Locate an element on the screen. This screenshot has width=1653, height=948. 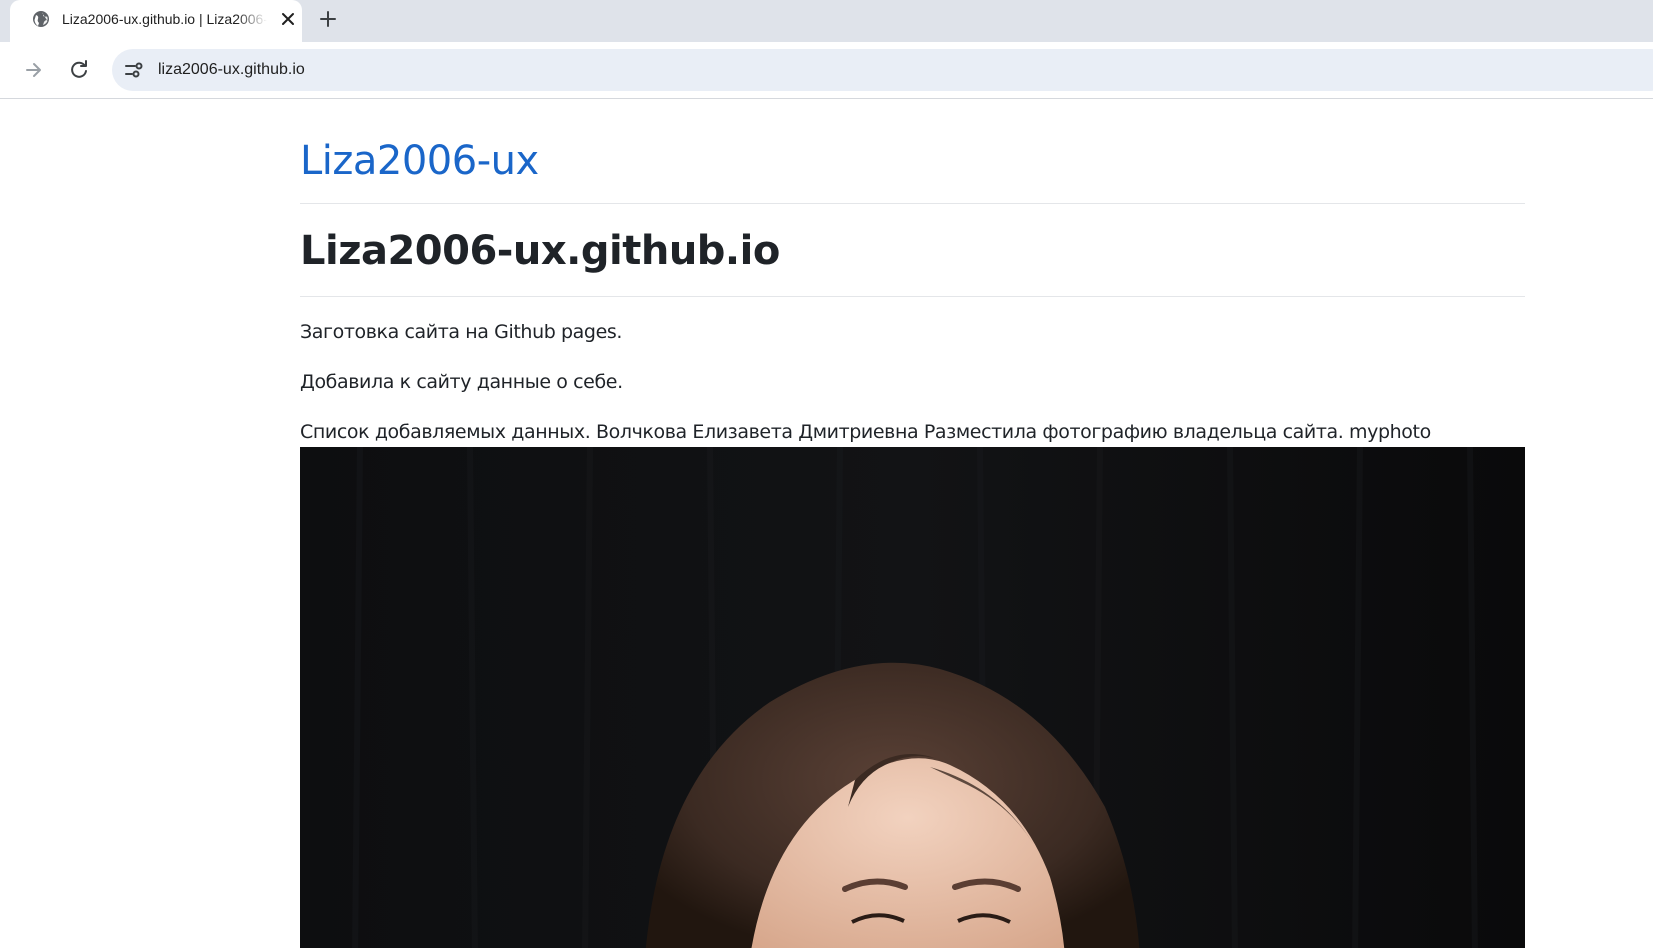
browser-toolbar: liza2006-ux.github.io is located at coordinates (826, 70).